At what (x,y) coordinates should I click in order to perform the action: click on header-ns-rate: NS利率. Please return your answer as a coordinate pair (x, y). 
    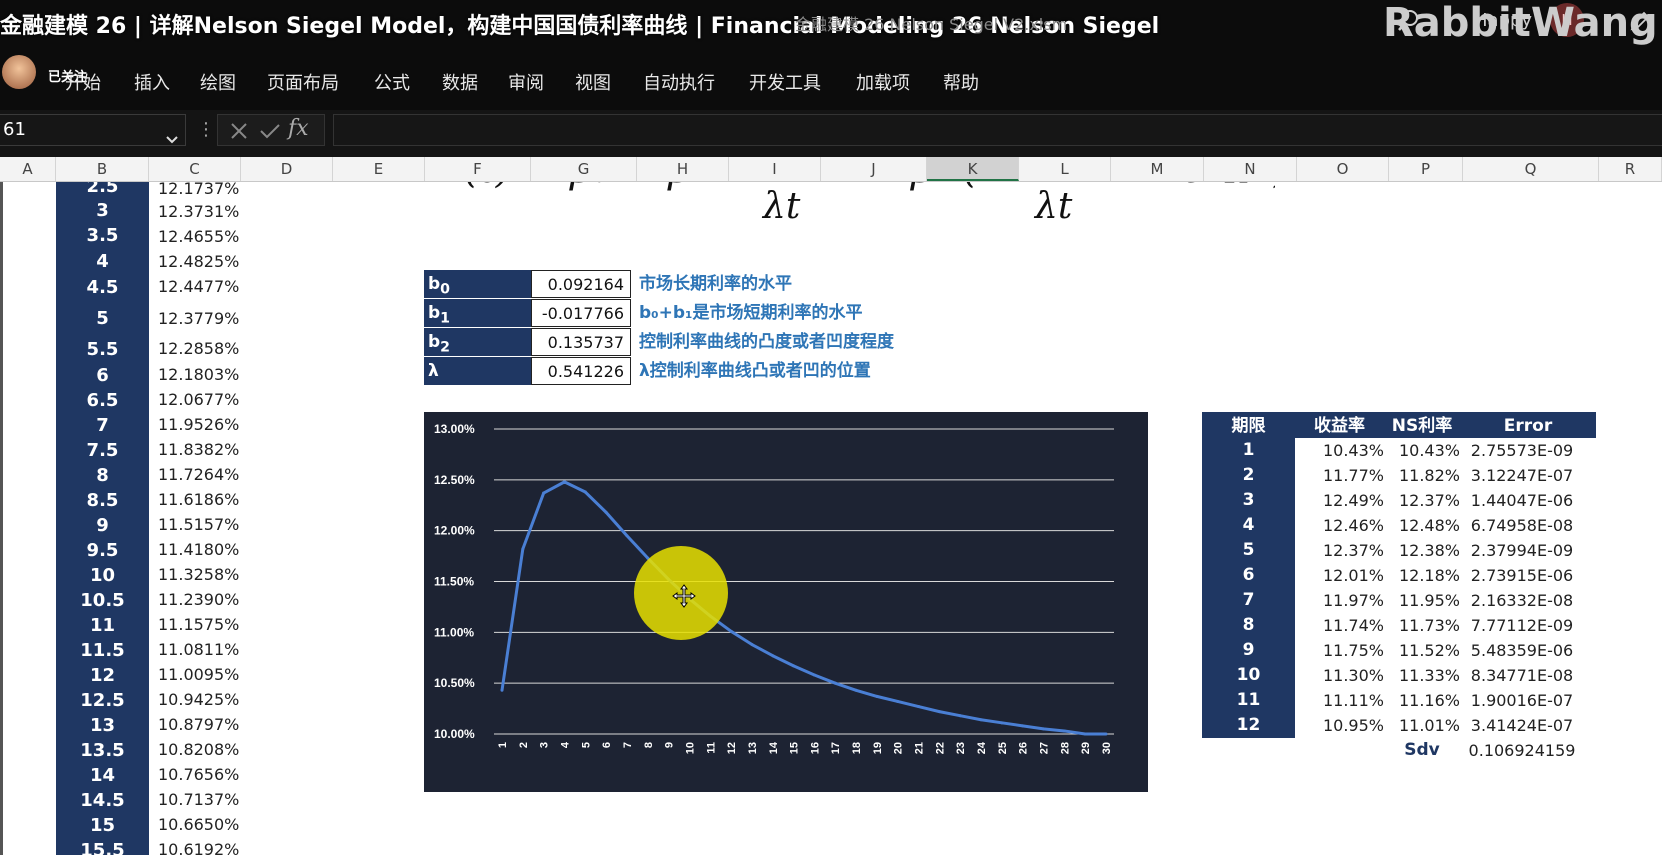
    Looking at the image, I should click on (1422, 425).